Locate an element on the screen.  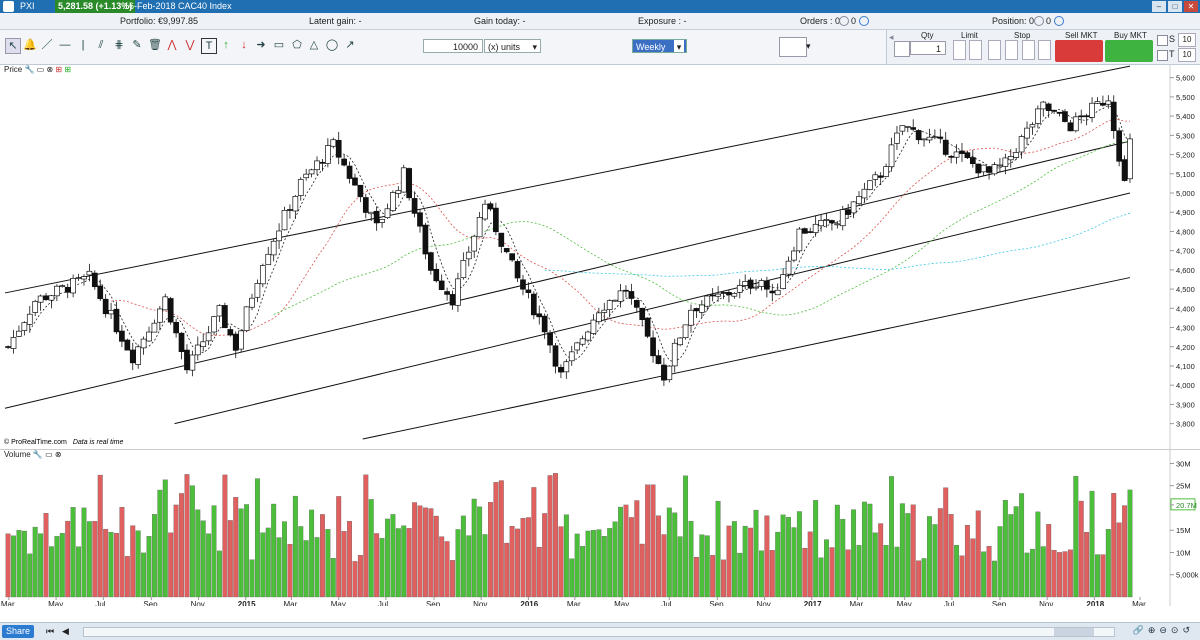
position-info-icon is located at coordinates (1059, 21).